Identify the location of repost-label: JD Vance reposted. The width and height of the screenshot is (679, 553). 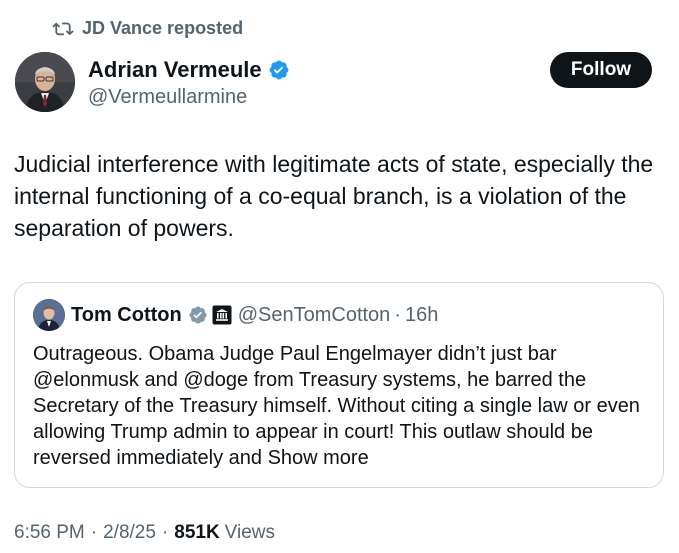
(163, 27).